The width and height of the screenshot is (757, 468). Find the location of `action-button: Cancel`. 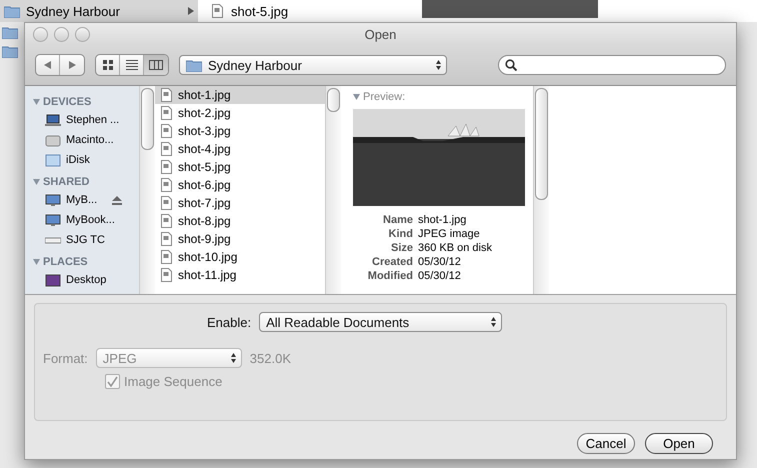

action-button: Cancel is located at coordinates (606, 443).